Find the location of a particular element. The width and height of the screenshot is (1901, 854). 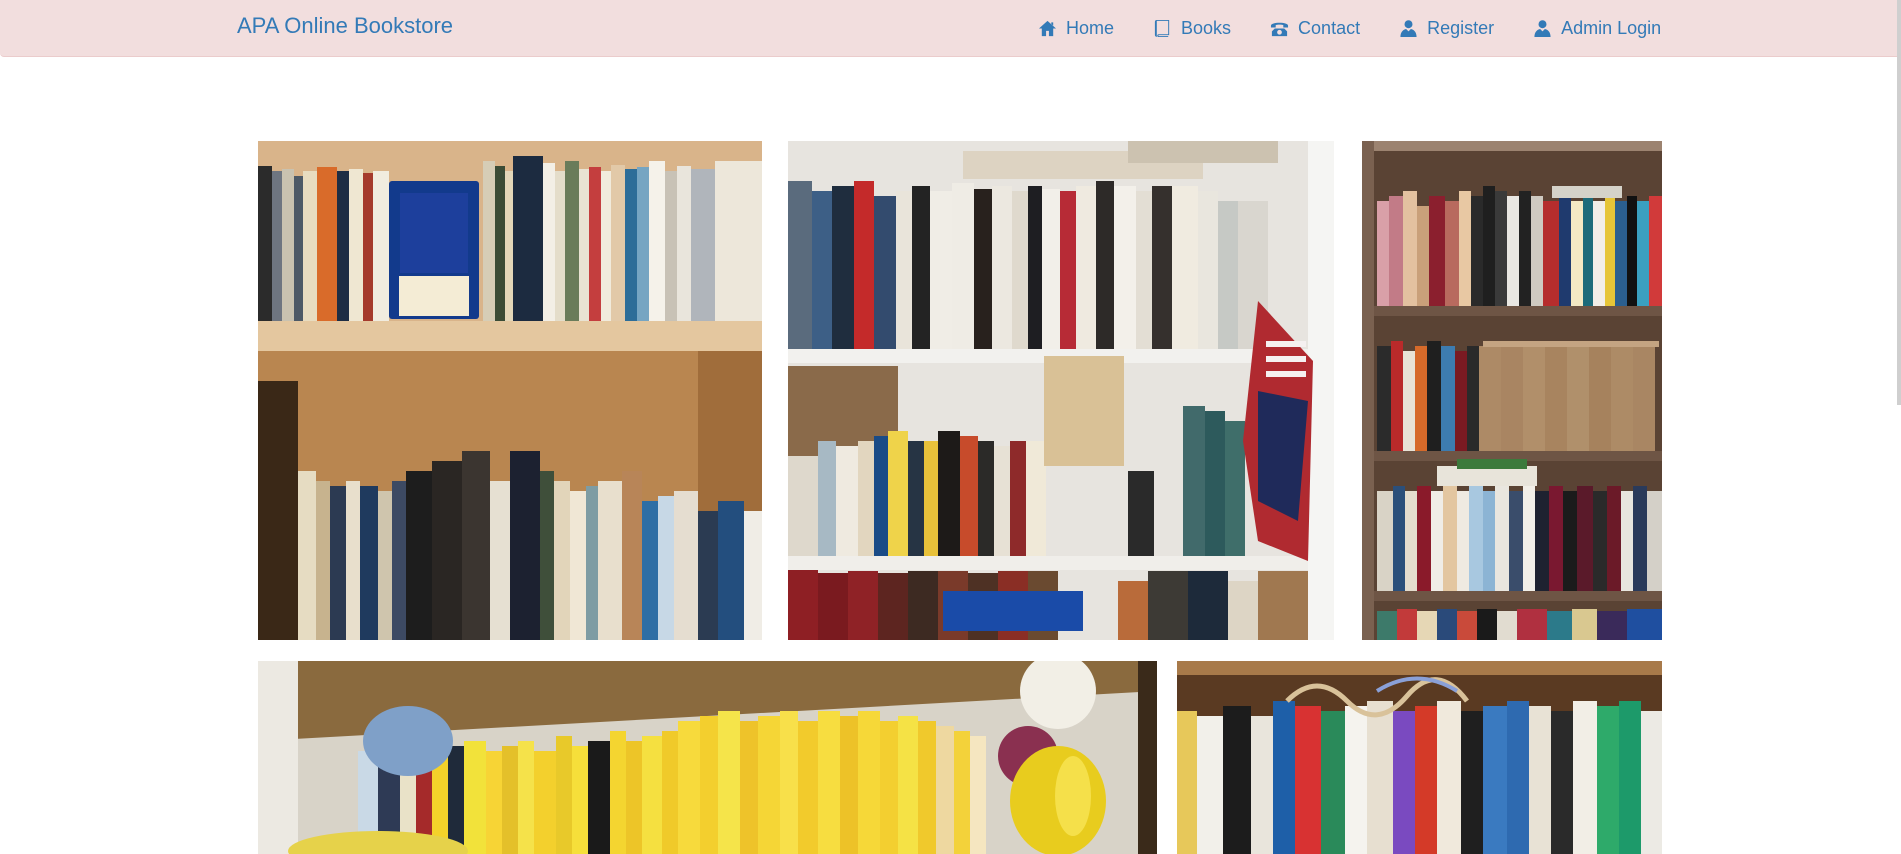

home-icon is located at coordinates (1047, 28).